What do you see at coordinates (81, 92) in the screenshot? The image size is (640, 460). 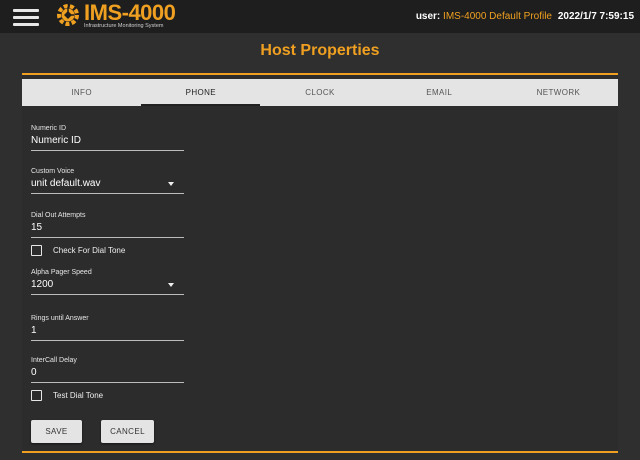 I see `tab-info: INFO` at bounding box center [81, 92].